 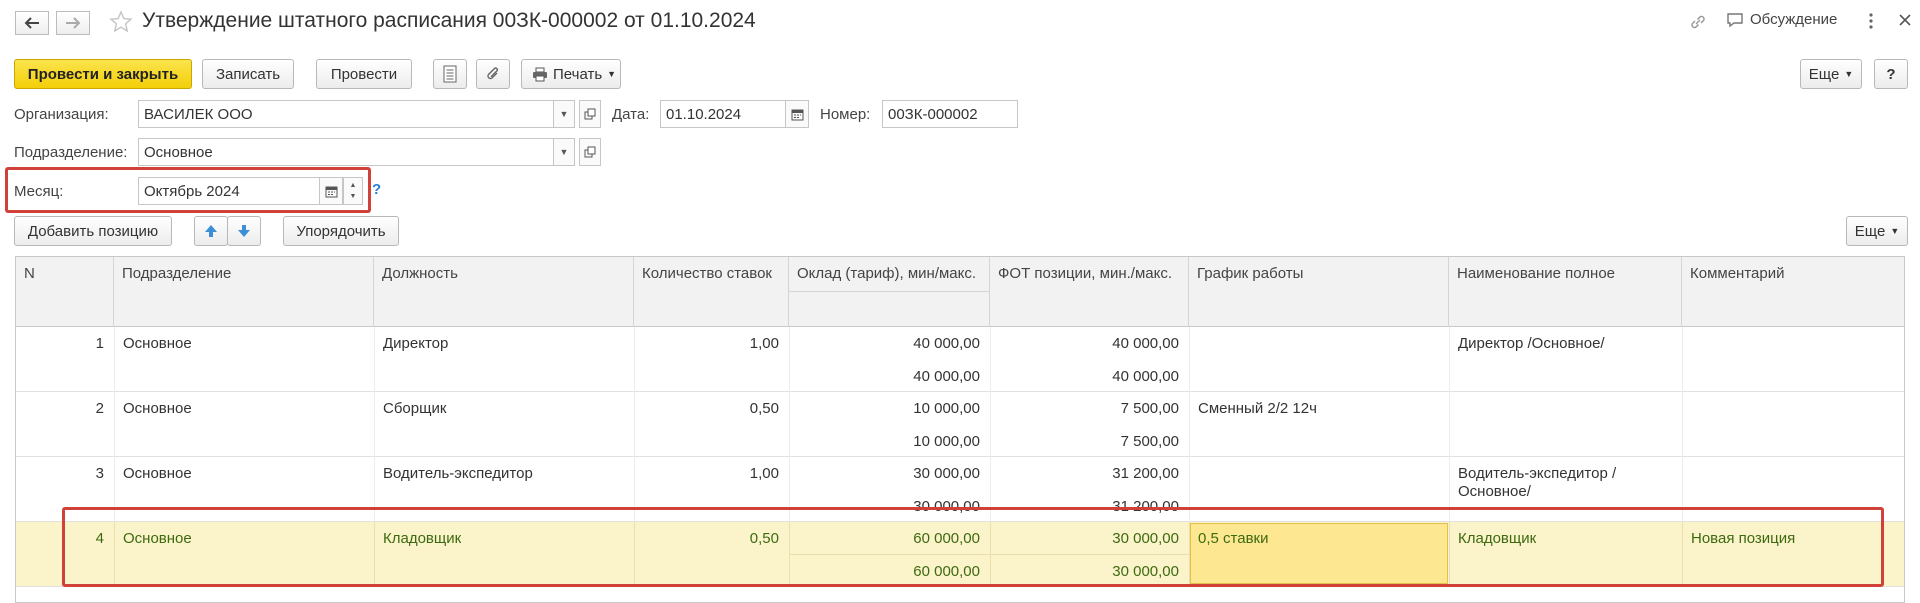 What do you see at coordinates (1145, 343) in the screenshot?
I see `cell-fot-min: 40 000,00` at bounding box center [1145, 343].